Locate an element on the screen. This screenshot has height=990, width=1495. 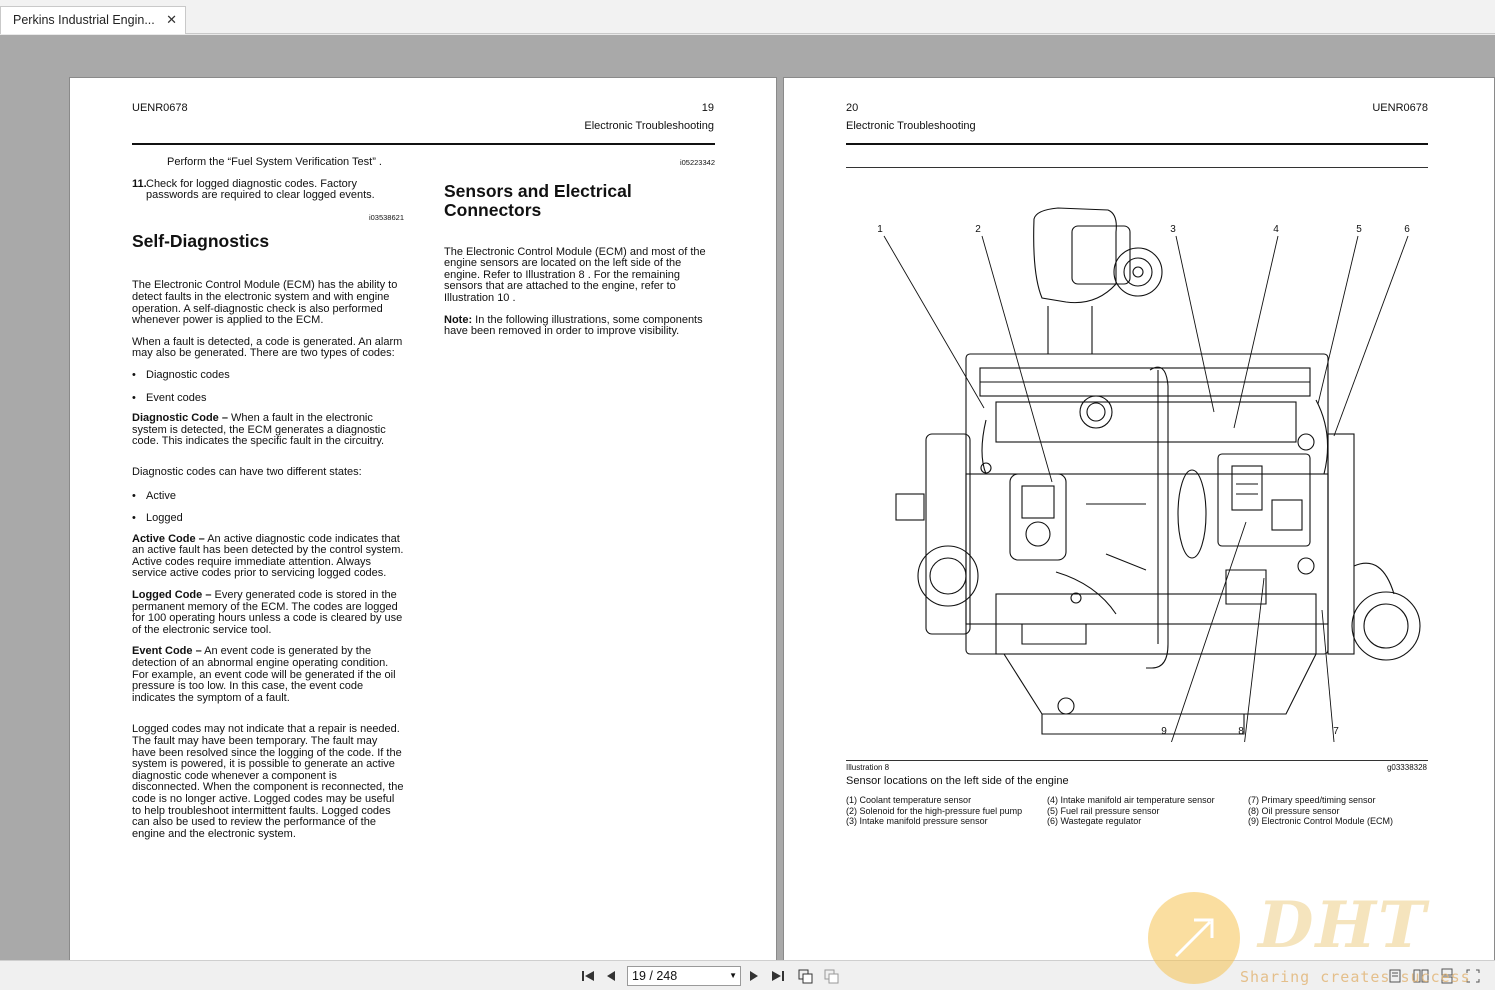
page-selector: 19 / 248 ▼ is located at coordinates (684, 976).